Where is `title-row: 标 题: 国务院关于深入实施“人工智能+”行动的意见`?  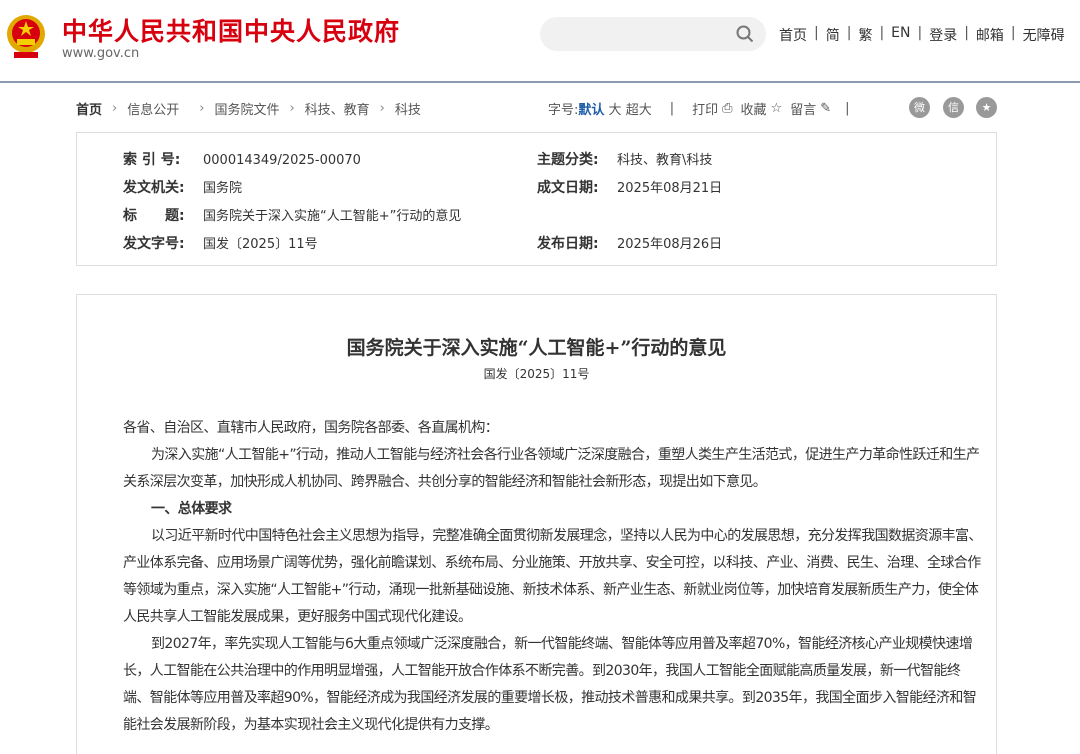
title-row: 标 题: 国务院关于深入实施“人工智能+”行动的意见 is located at coordinates (292, 215).